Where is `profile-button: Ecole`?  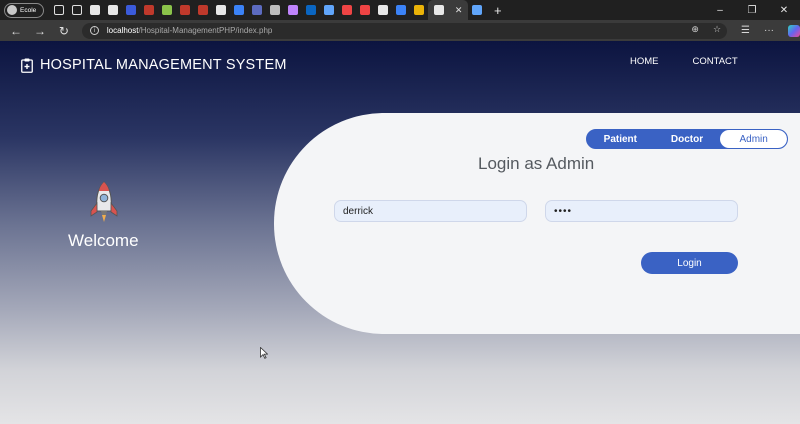
profile-button: Ecole is located at coordinates (24, 10).